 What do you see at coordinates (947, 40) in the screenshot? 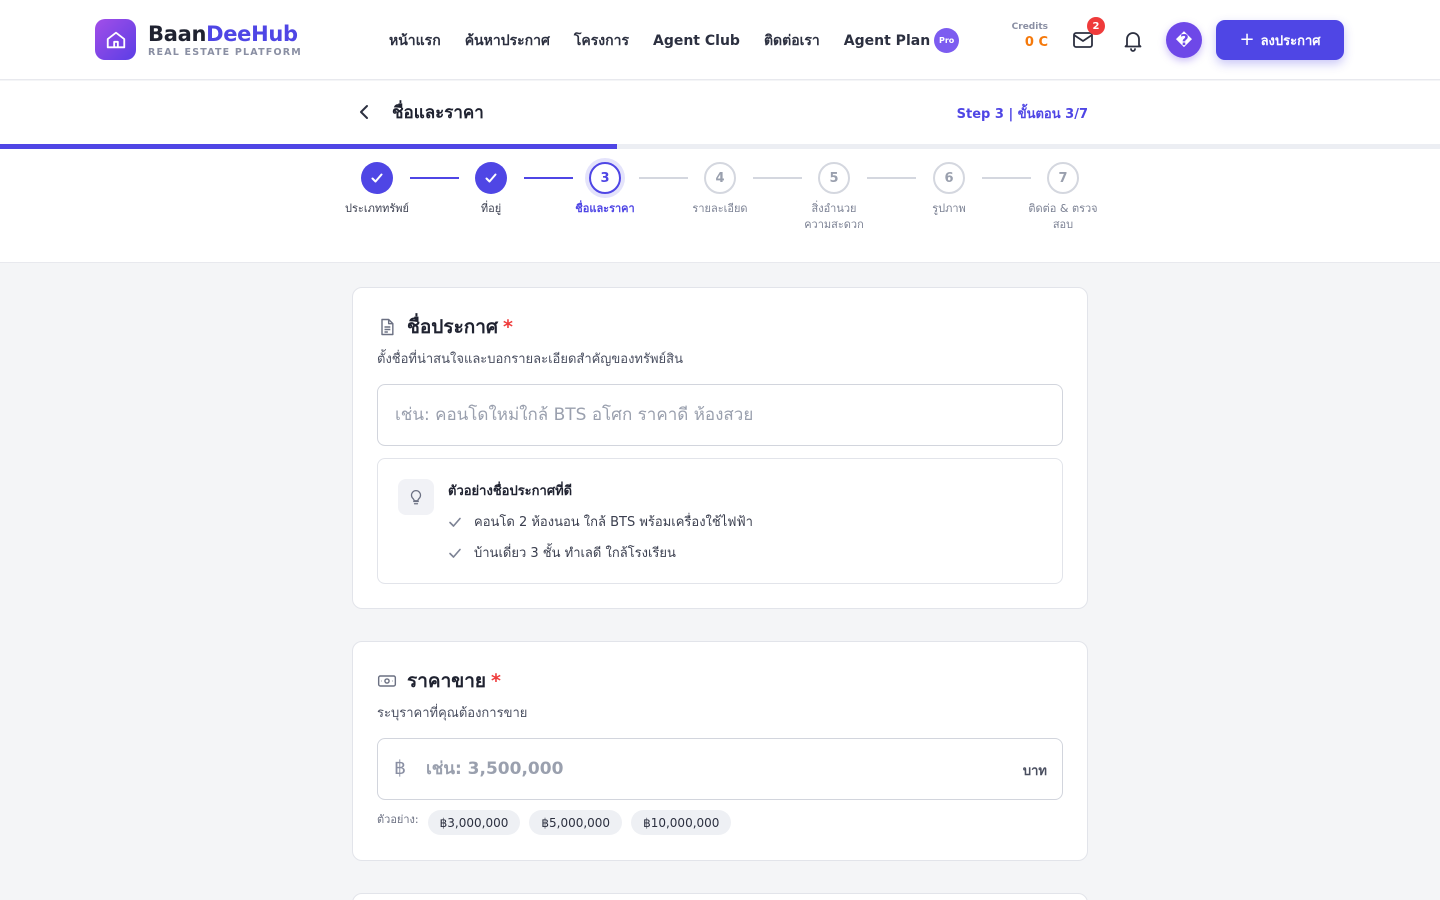
I see `pro-badge: Pro` at bounding box center [947, 40].